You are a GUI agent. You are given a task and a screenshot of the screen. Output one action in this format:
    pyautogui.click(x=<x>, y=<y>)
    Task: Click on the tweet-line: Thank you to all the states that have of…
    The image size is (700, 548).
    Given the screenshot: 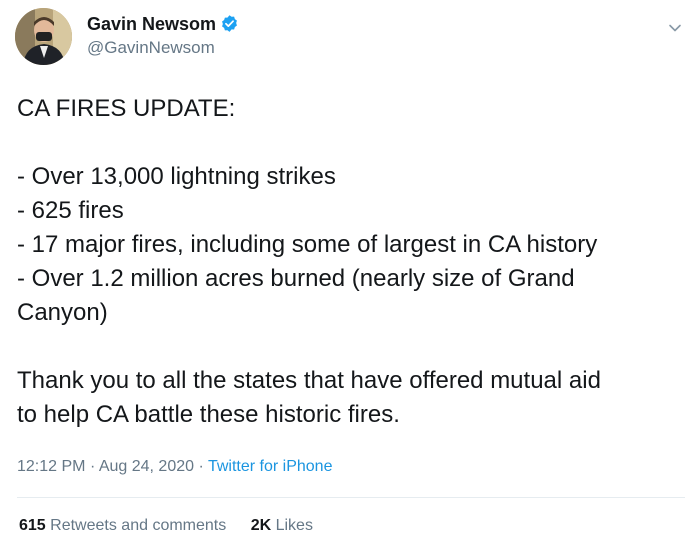 What is the action you would take?
    pyautogui.click(x=309, y=380)
    